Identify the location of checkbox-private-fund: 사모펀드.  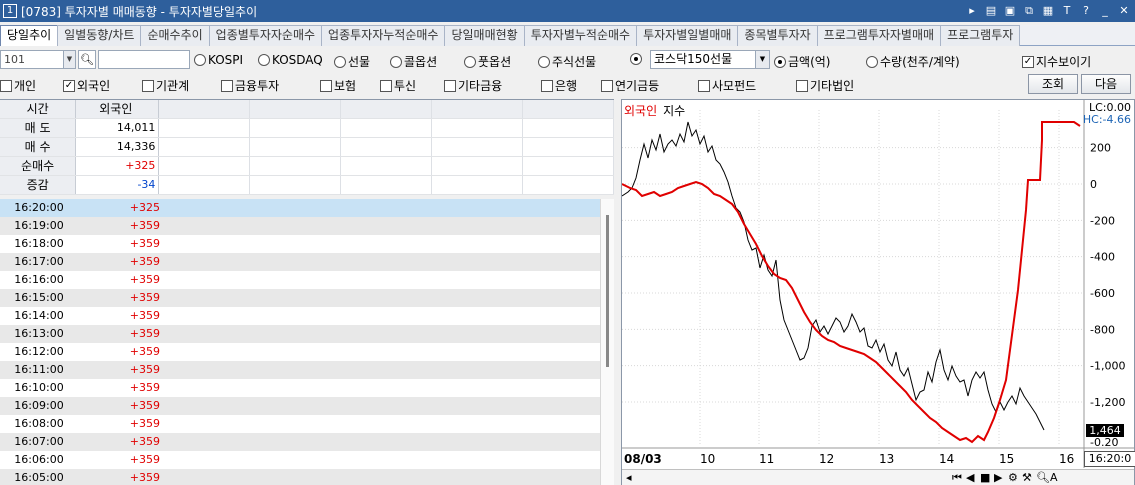
(727, 85).